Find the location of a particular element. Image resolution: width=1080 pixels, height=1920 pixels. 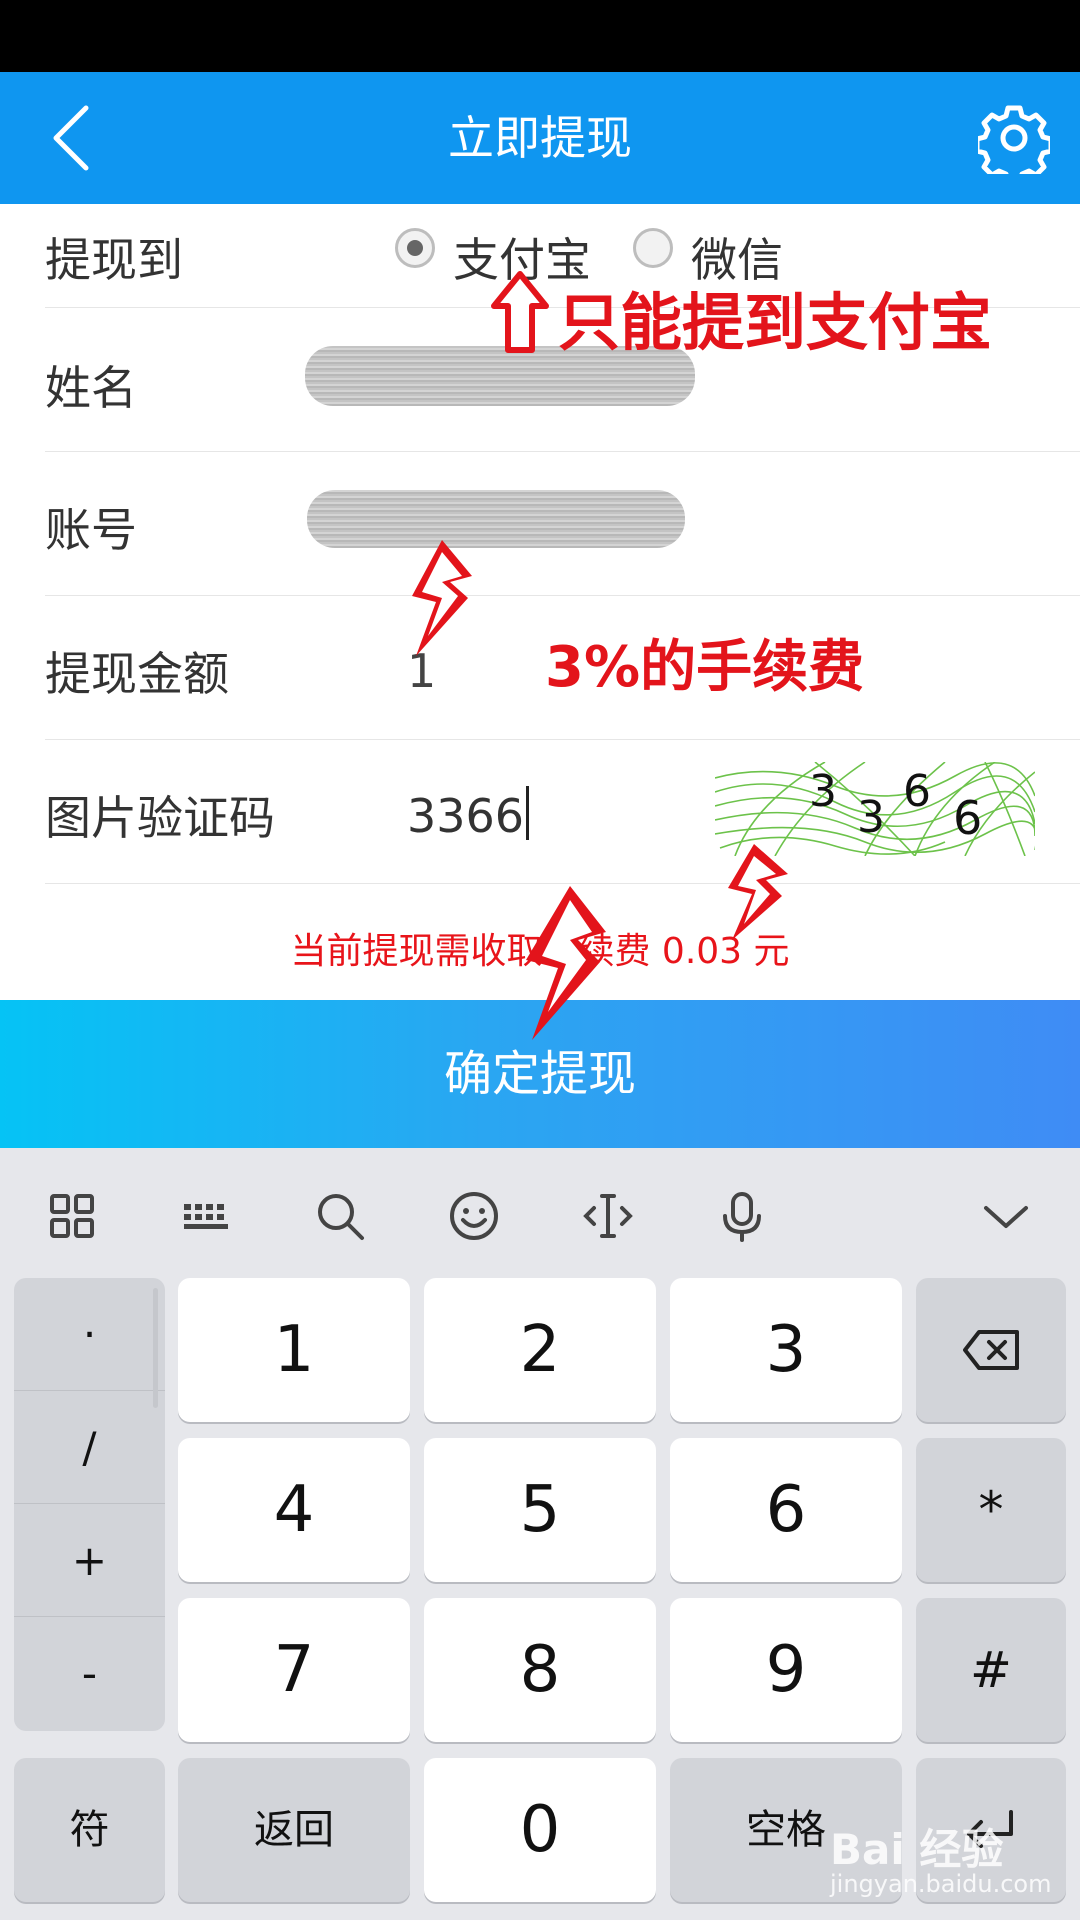

watermark-brand: Bai 经验 is located at coordinates (917, 1849).